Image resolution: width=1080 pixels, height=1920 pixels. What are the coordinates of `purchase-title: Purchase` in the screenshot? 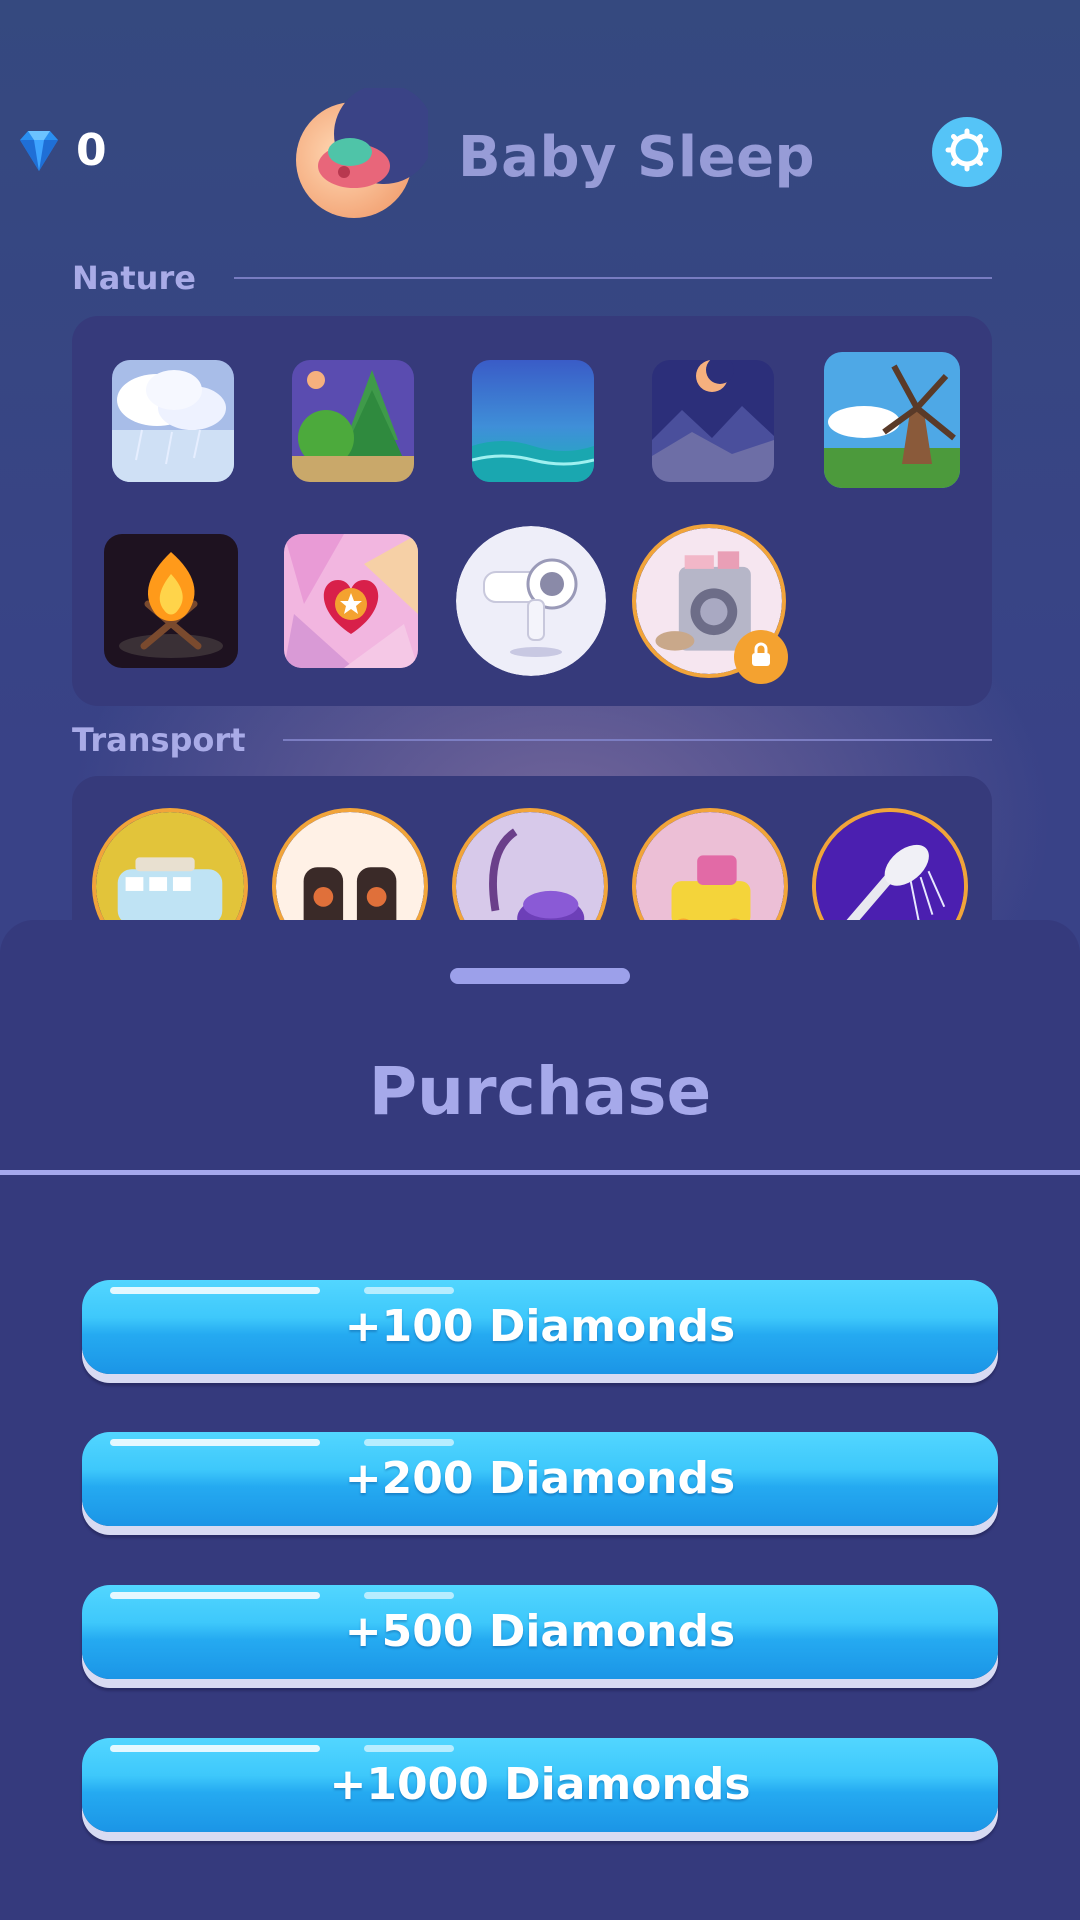 It's located at (540, 1091).